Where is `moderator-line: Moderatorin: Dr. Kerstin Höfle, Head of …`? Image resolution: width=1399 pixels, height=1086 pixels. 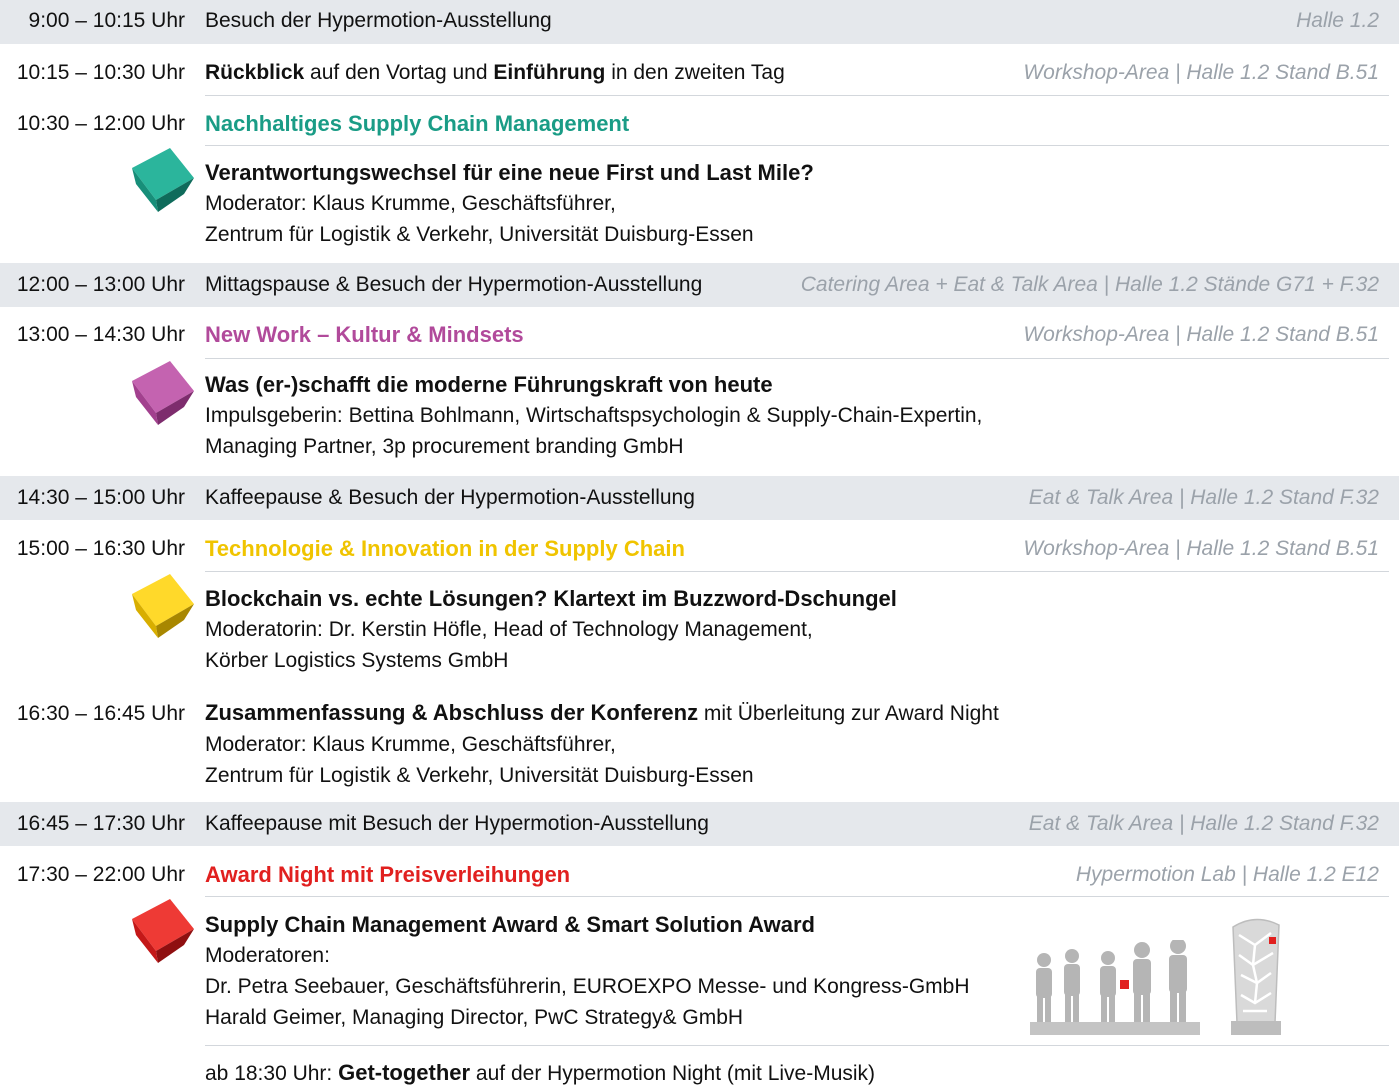 moderator-line: Moderatorin: Dr. Kerstin Höfle, Head of … is located at coordinates (509, 629).